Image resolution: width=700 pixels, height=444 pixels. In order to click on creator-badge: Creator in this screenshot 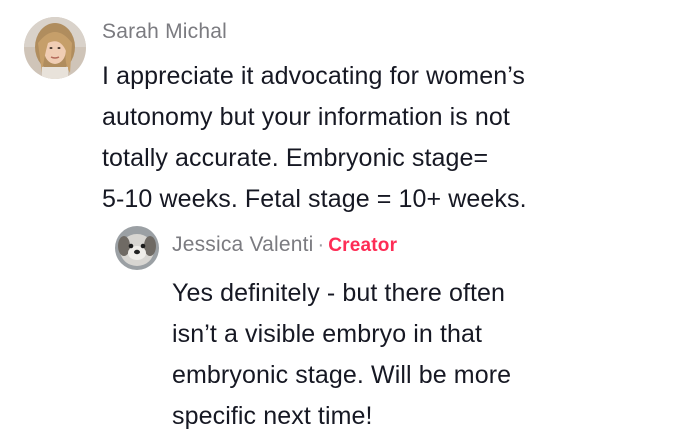, I will do `click(363, 245)`.